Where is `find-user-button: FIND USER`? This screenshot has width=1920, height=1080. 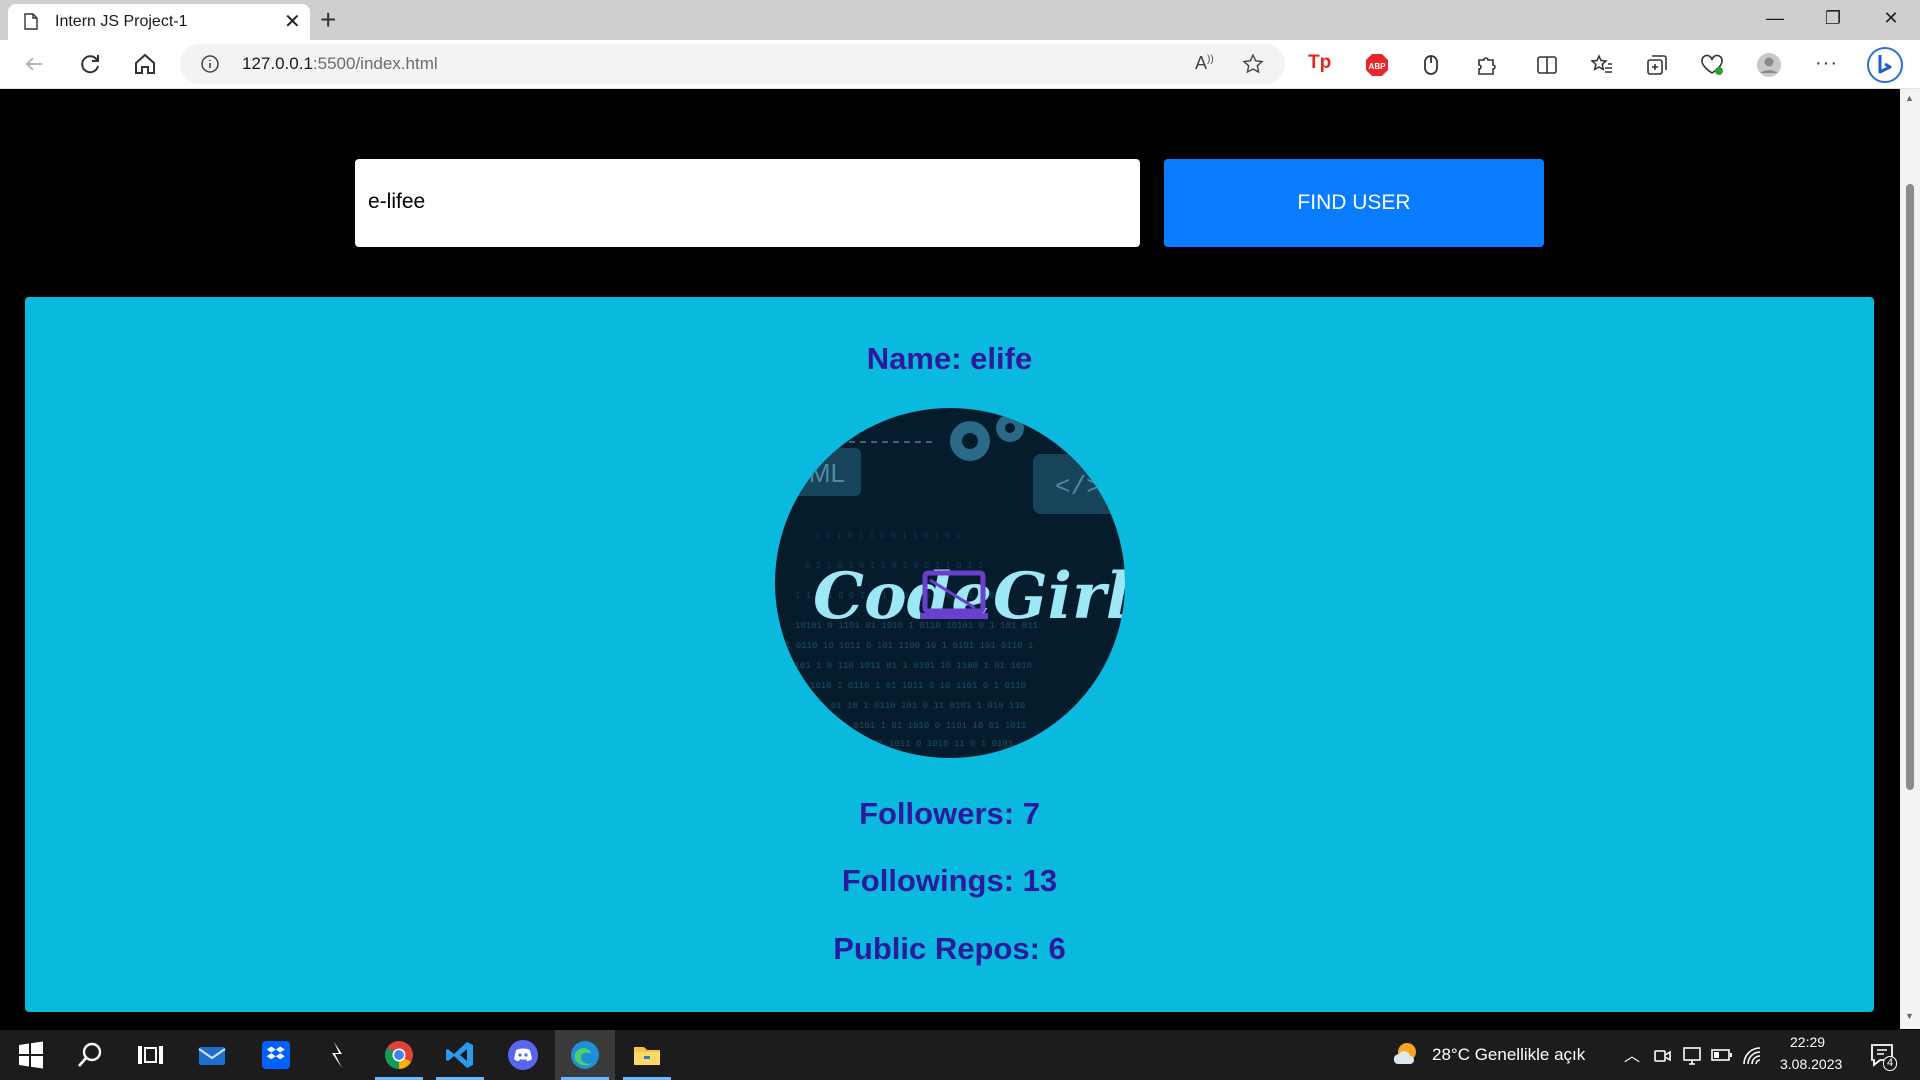 find-user-button: FIND USER is located at coordinates (1354, 203).